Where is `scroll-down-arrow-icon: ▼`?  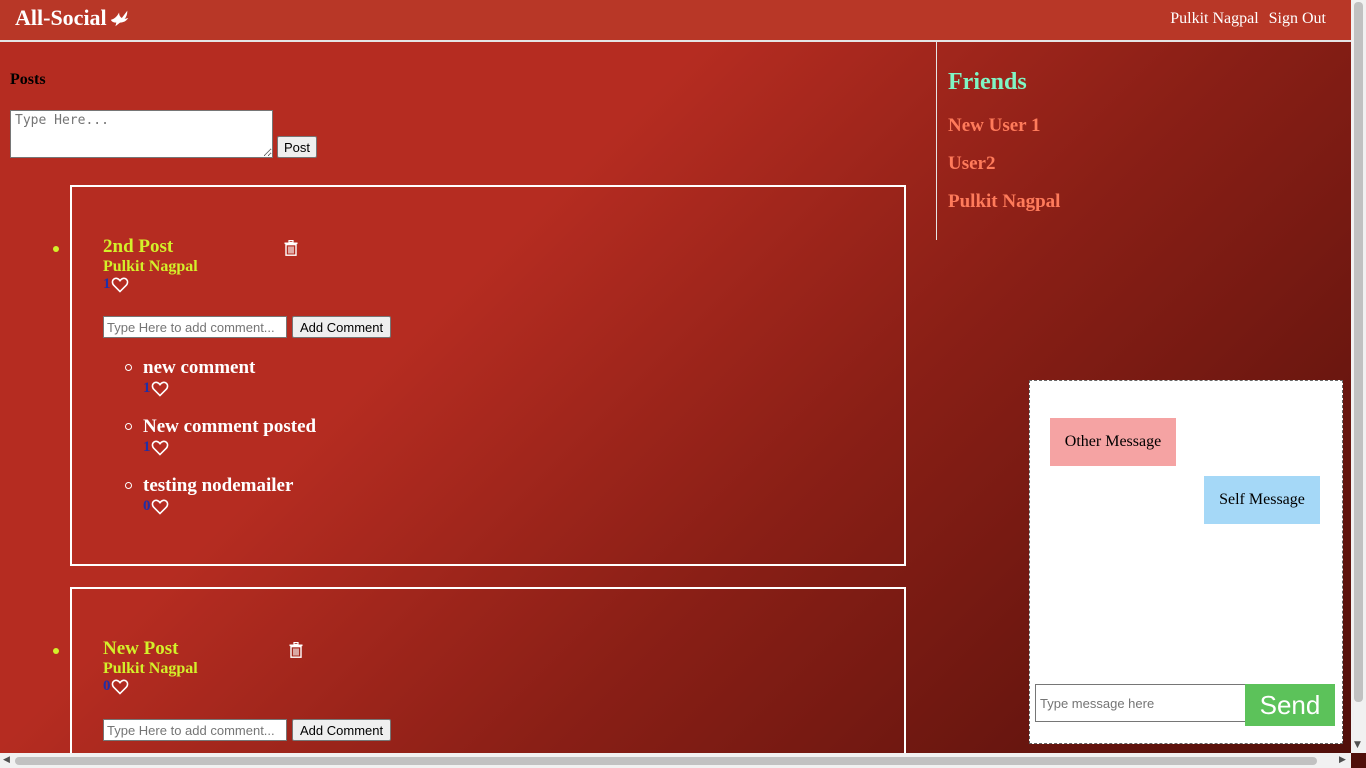 scroll-down-arrow-icon: ▼ is located at coordinates (1357, 745).